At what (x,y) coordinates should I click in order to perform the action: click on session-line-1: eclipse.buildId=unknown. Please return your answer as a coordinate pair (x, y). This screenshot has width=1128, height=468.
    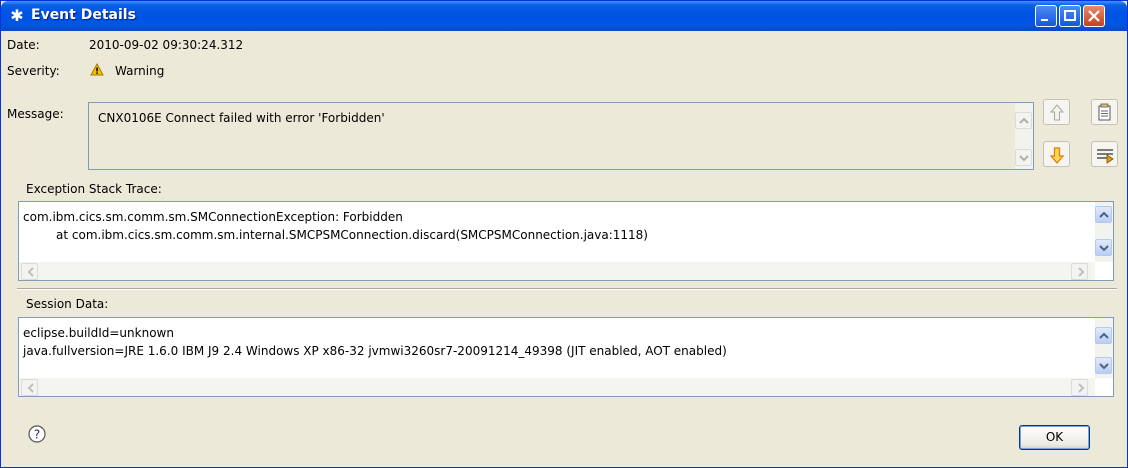
    Looking at the image, I should click on (98, 333).